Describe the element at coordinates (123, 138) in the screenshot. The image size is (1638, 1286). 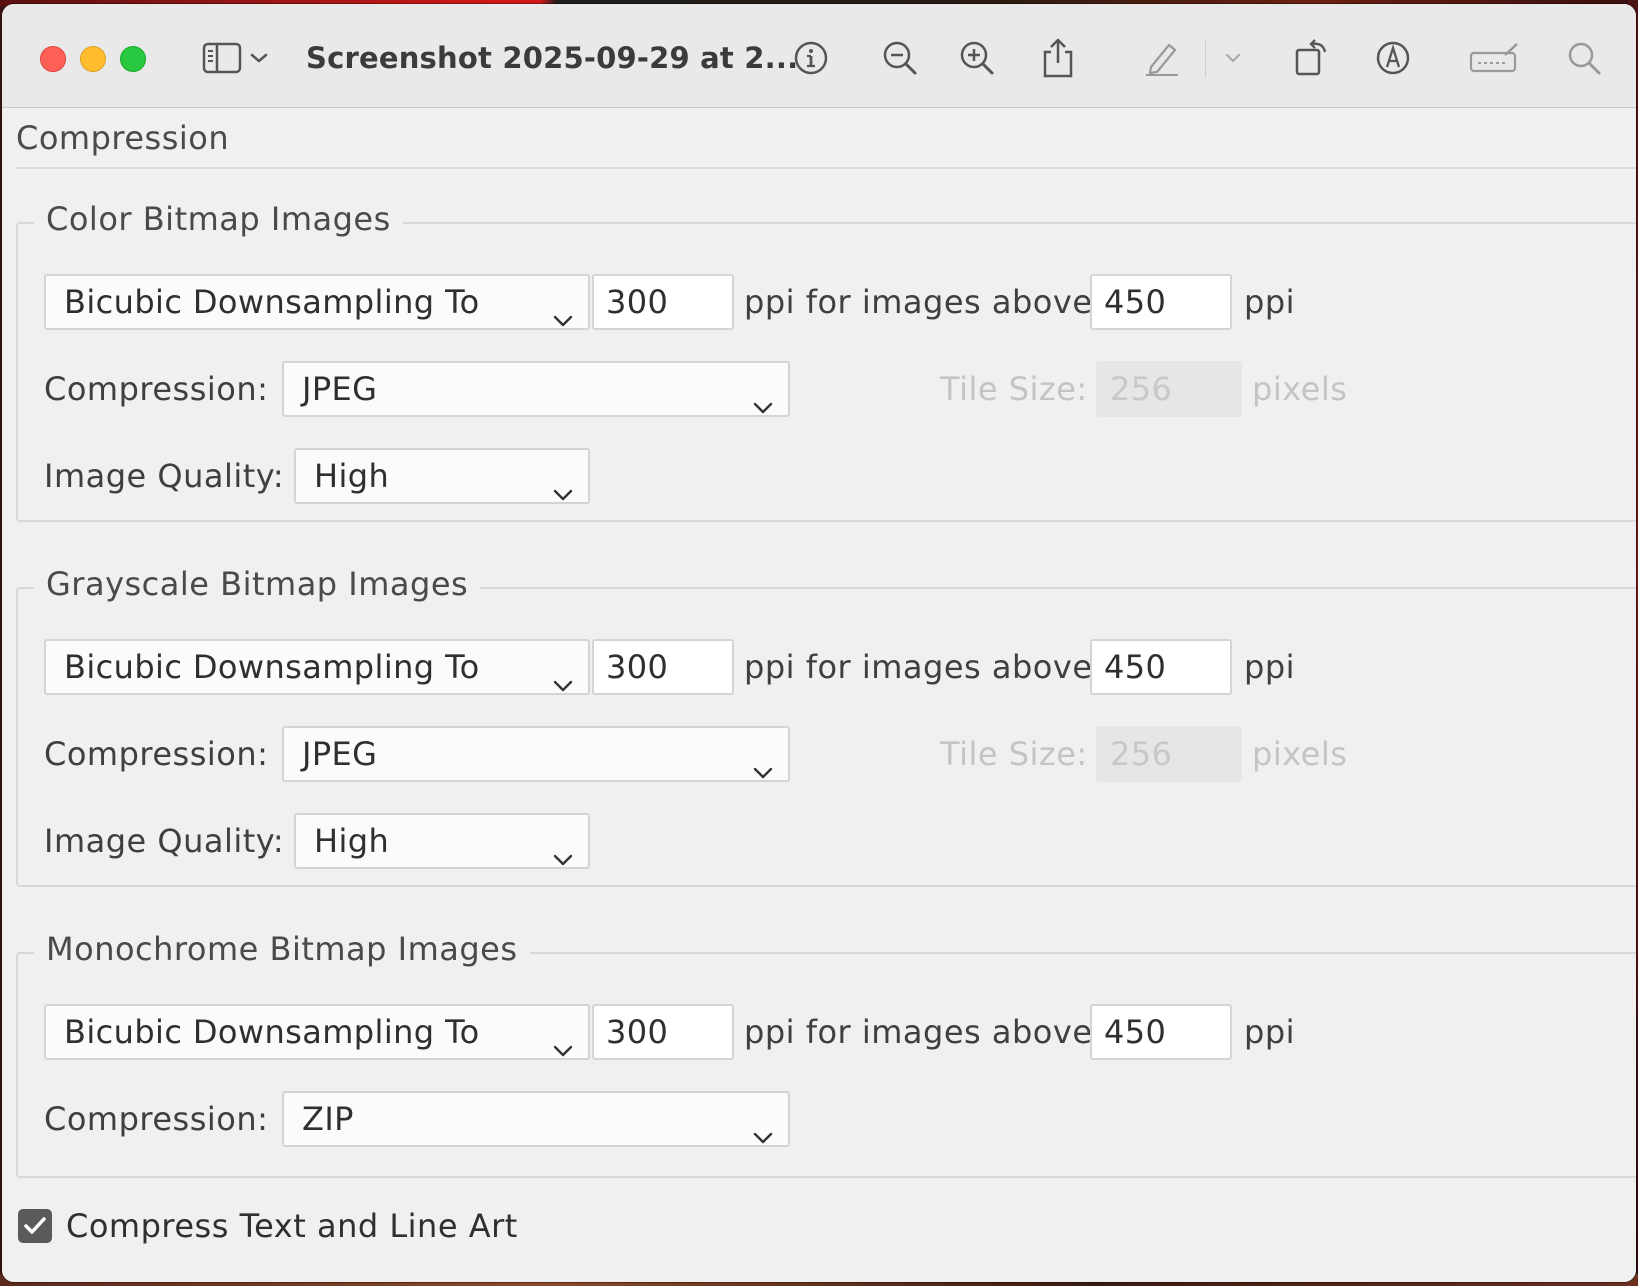
I see `section-title: Compression` at that location.